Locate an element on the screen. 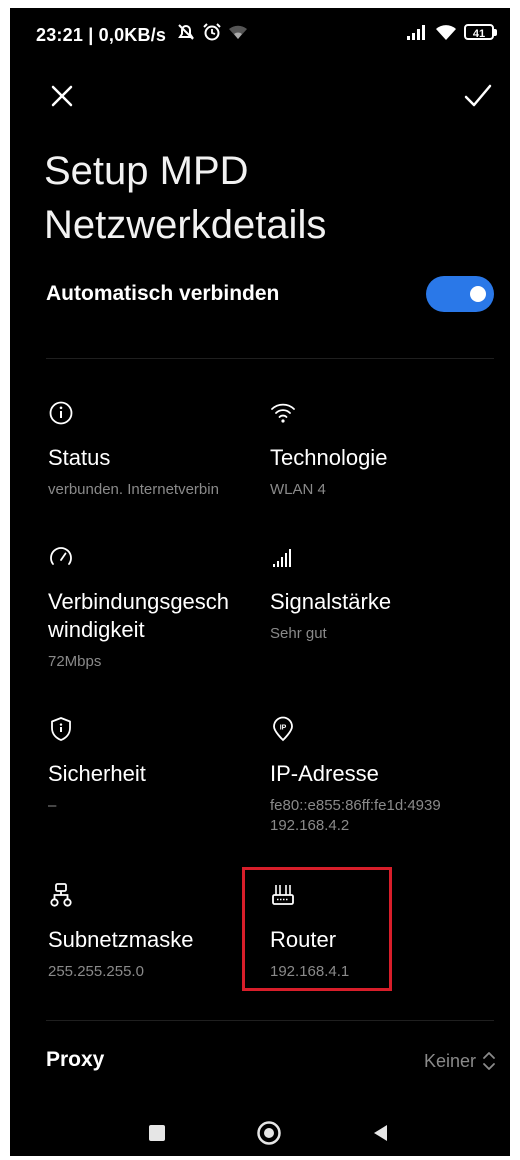 The height and width of the screenshot is (1160, 520). proxy-select: Keiner is located at coordinates (460, 1061).